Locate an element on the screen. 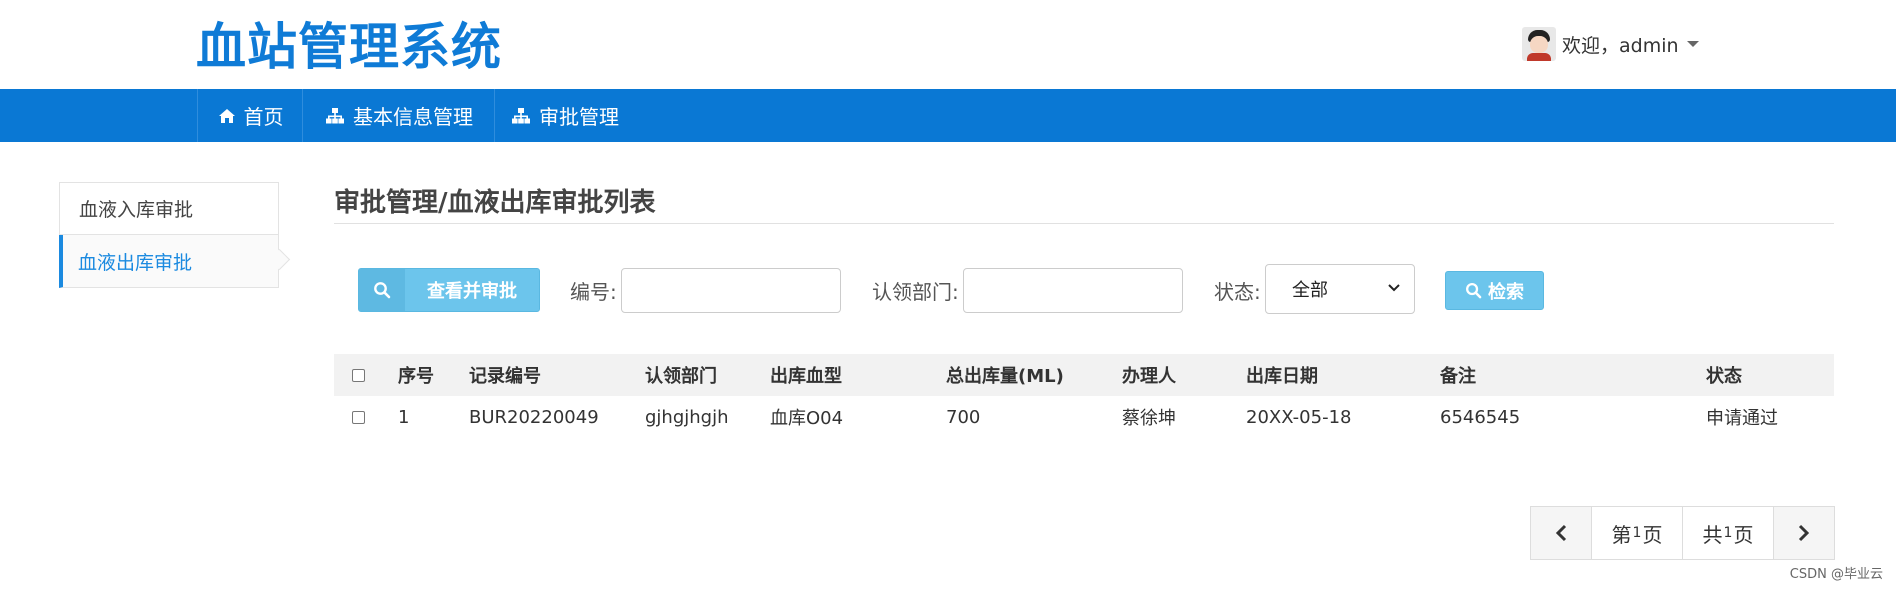 The width and height of the screenshot is (1896, 589). welcome-text: 欢迎，admin is located at coordinates (1620, 45).